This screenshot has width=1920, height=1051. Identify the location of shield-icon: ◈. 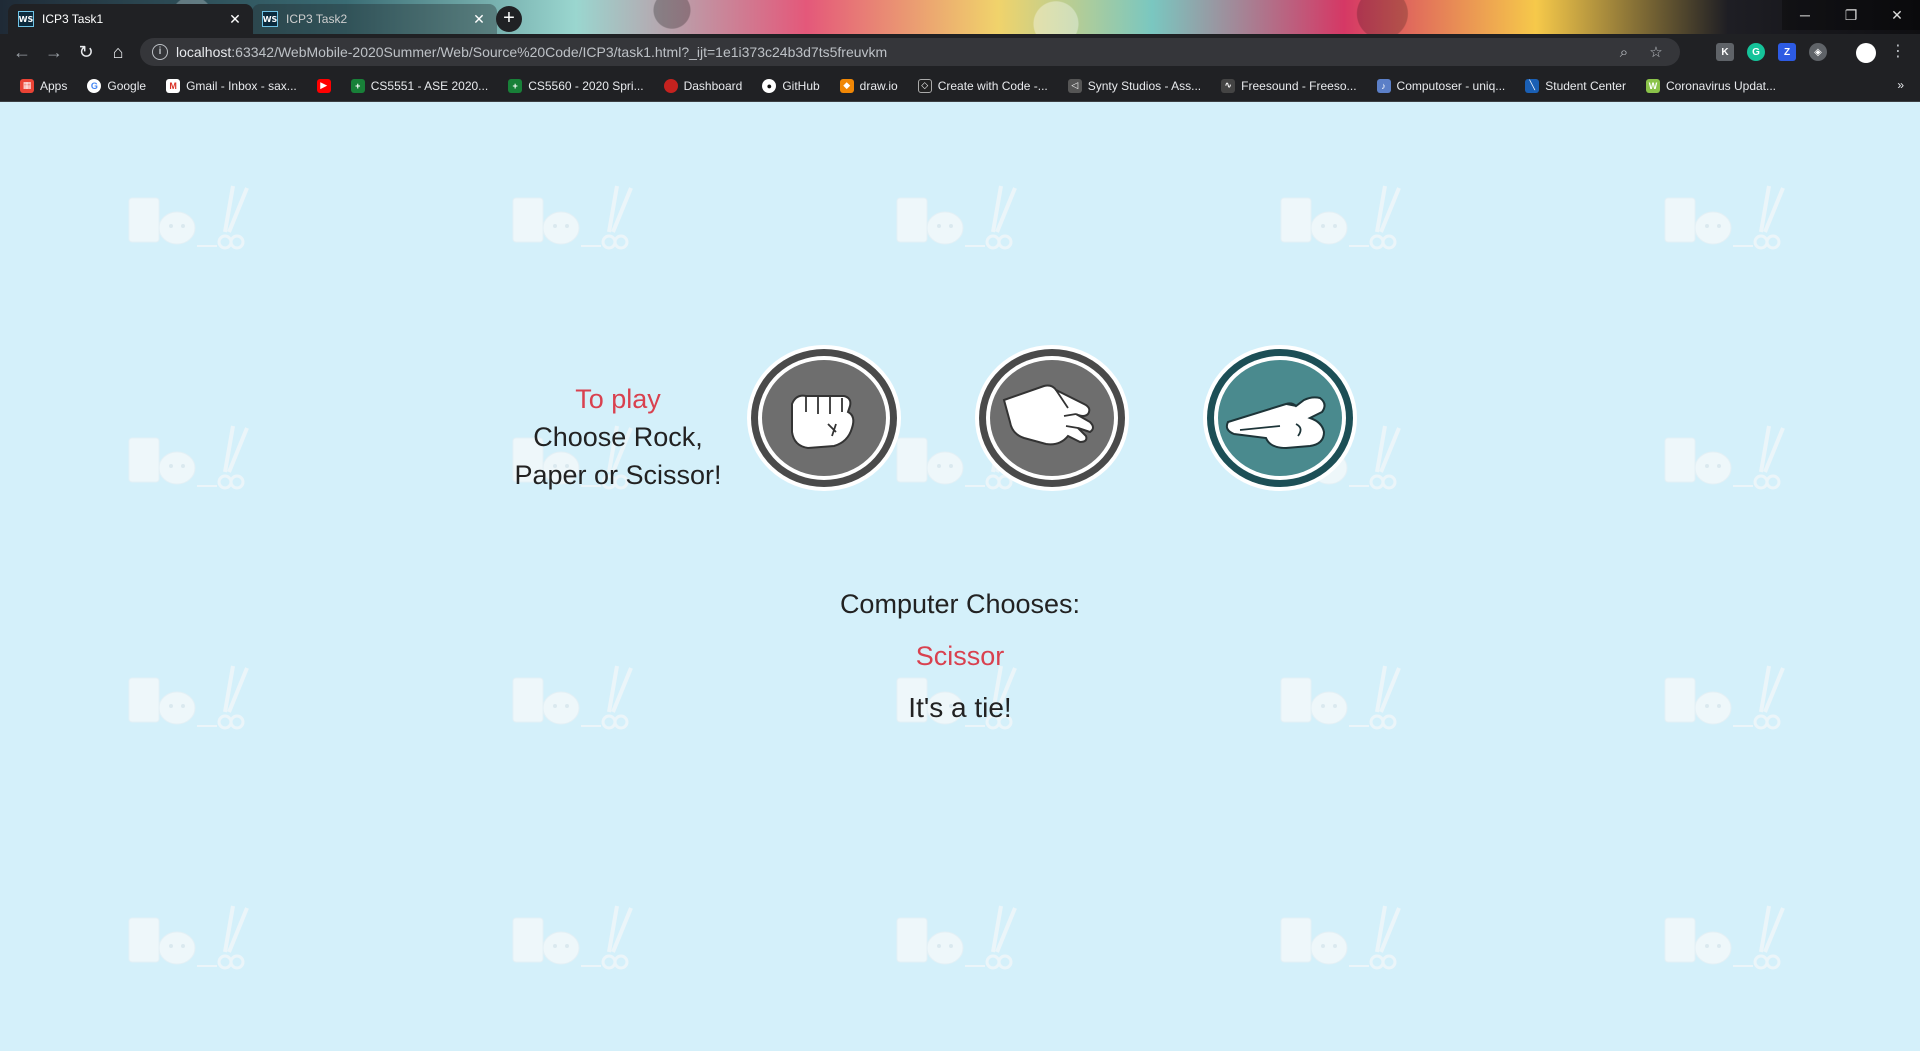
(1818, 52).